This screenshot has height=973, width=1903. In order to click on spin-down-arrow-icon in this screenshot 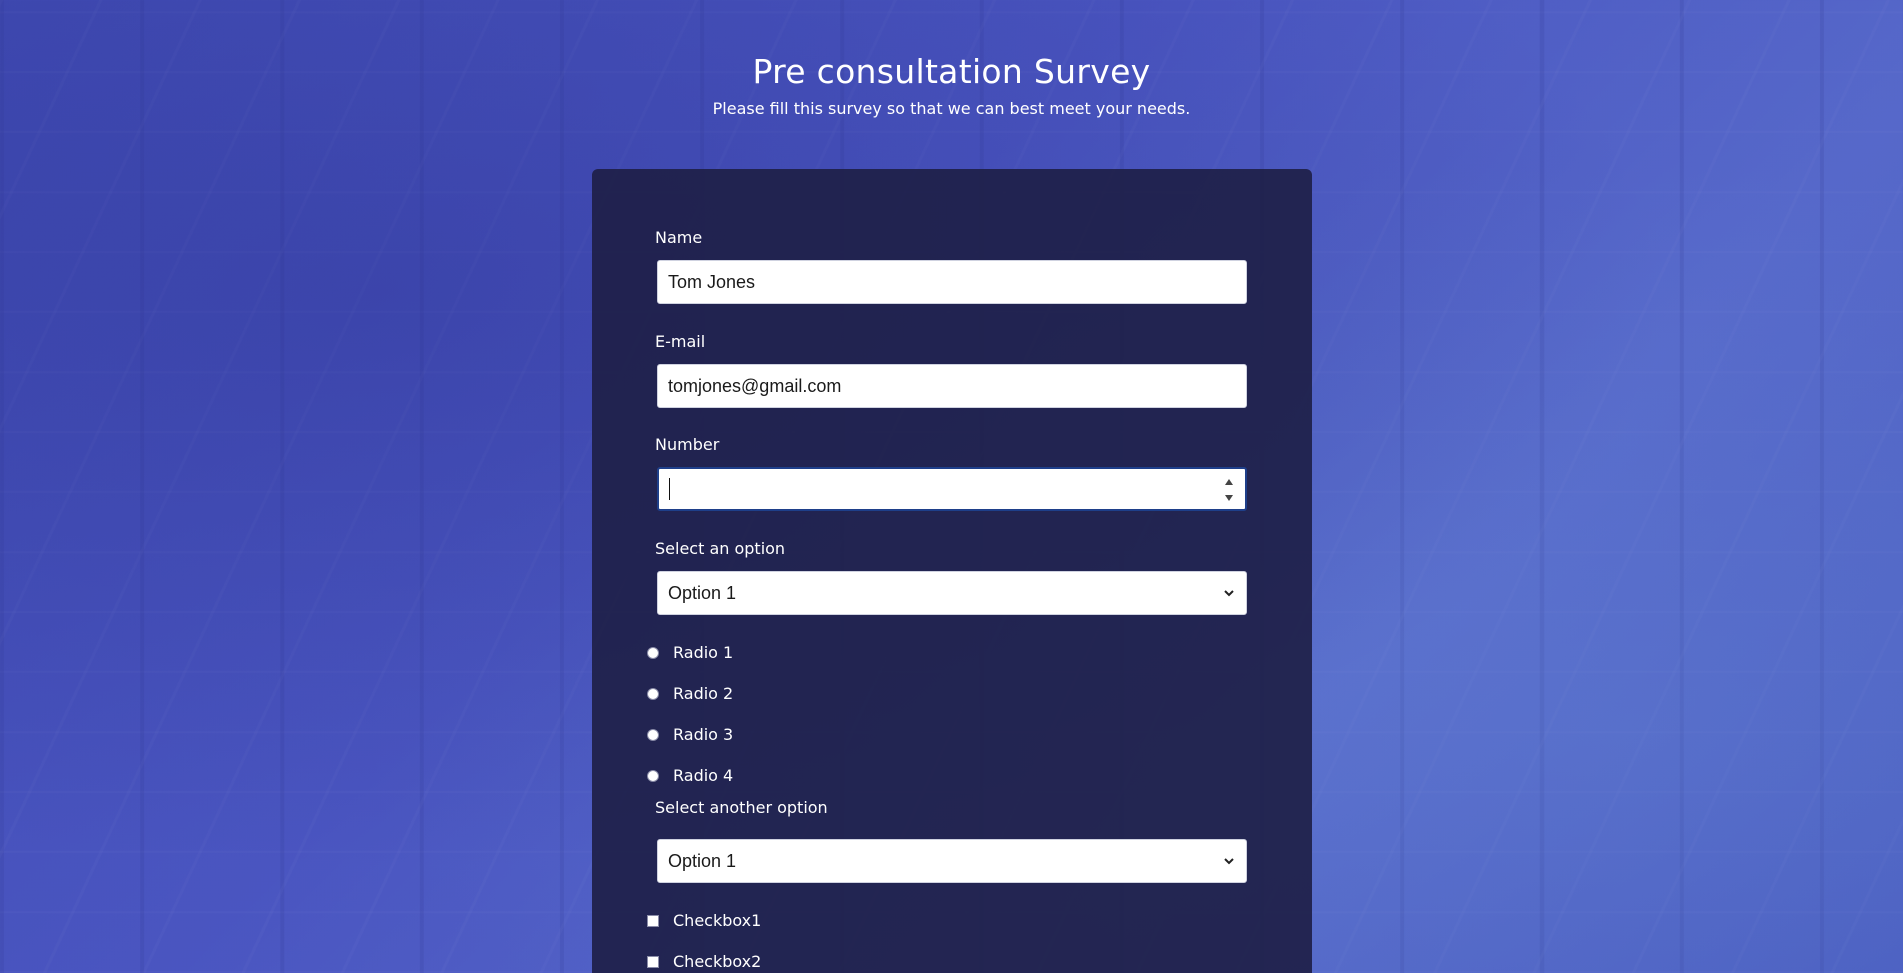, I will do `click(1229, 498)`.